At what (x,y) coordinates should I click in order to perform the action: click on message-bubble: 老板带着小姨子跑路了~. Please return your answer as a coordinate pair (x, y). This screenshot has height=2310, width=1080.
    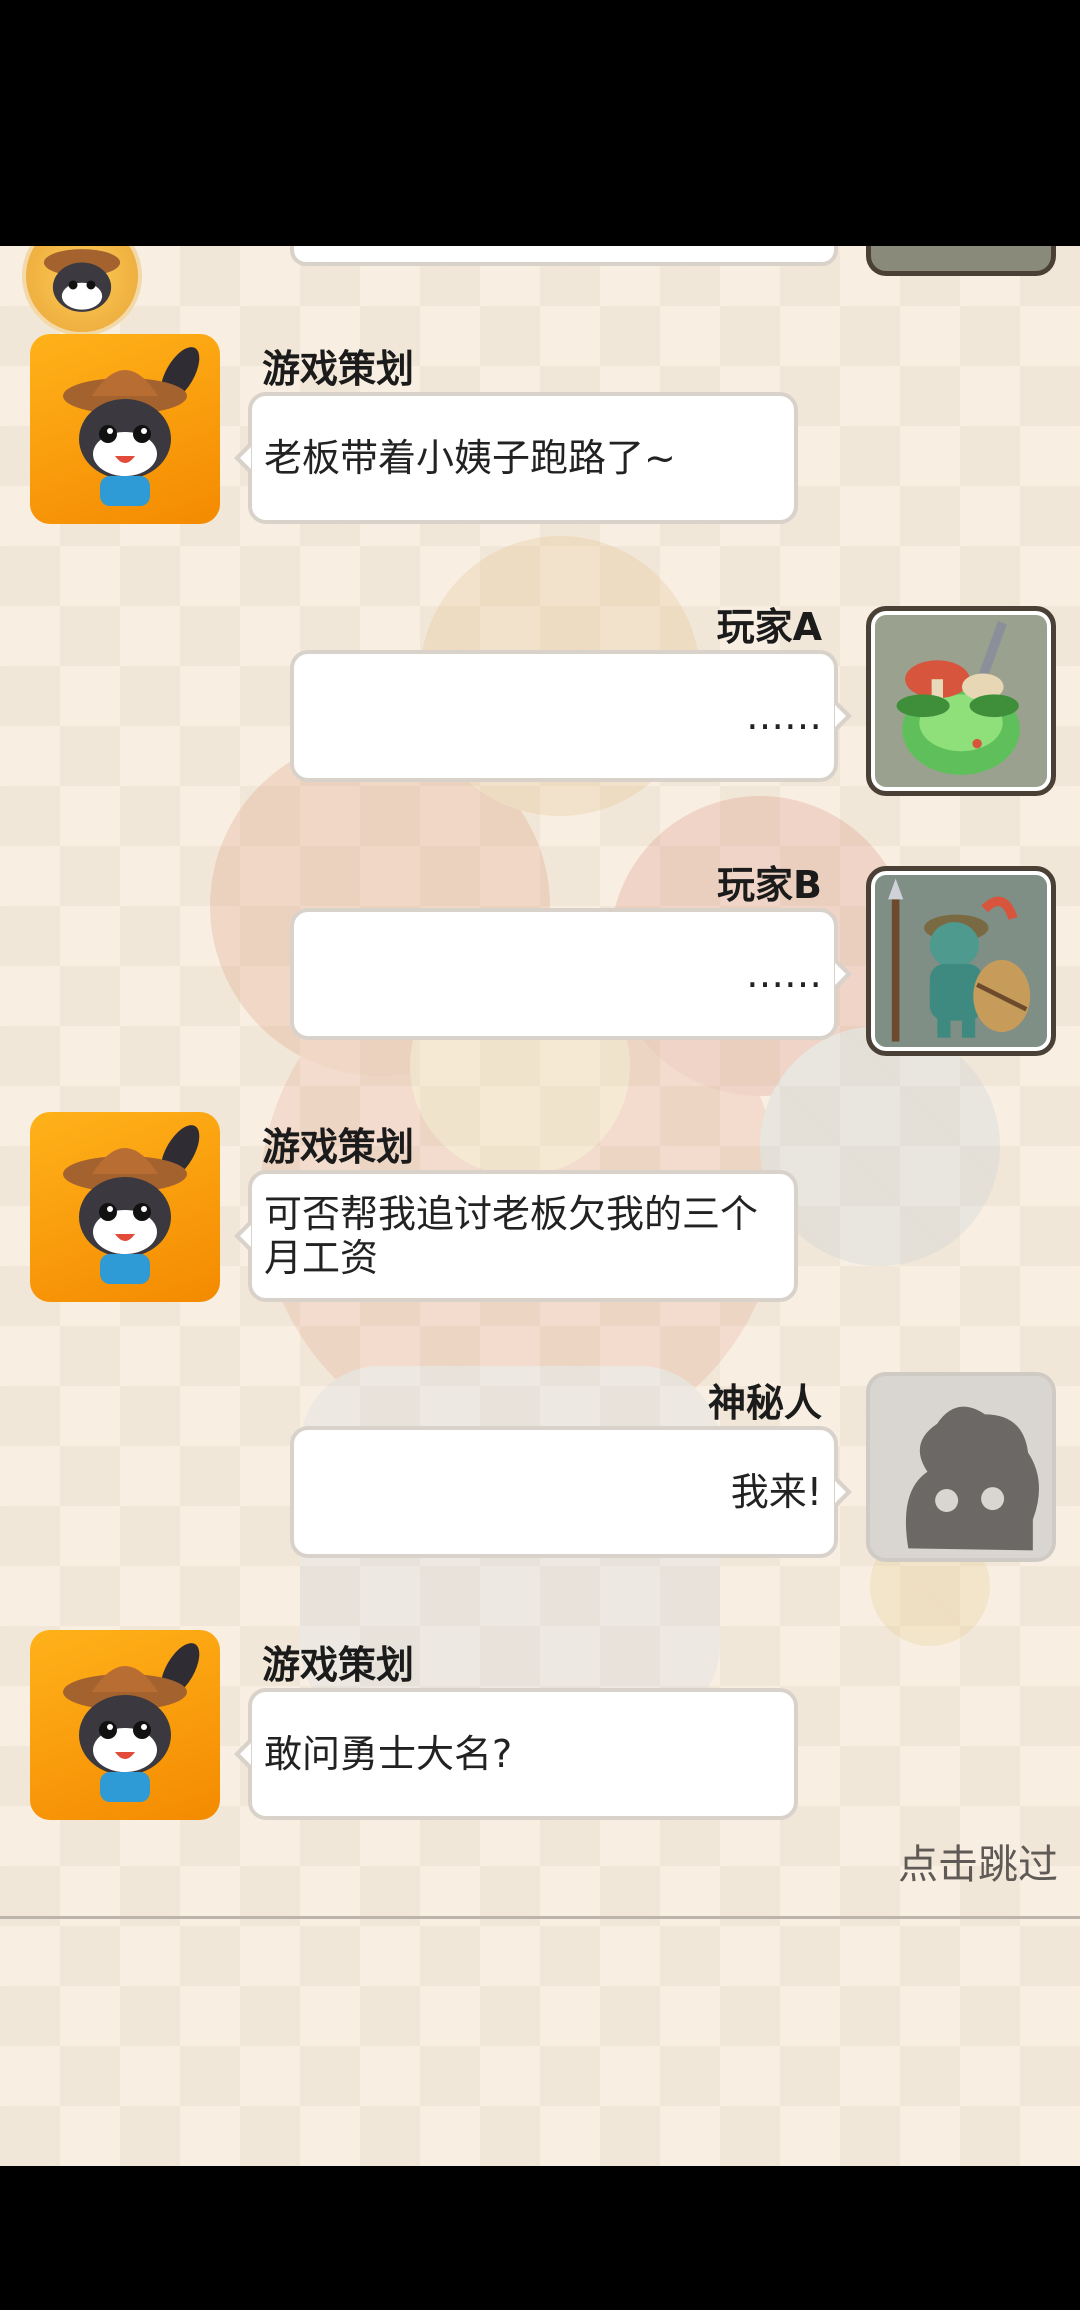
    Looking at the image, I should click on (516, 458).